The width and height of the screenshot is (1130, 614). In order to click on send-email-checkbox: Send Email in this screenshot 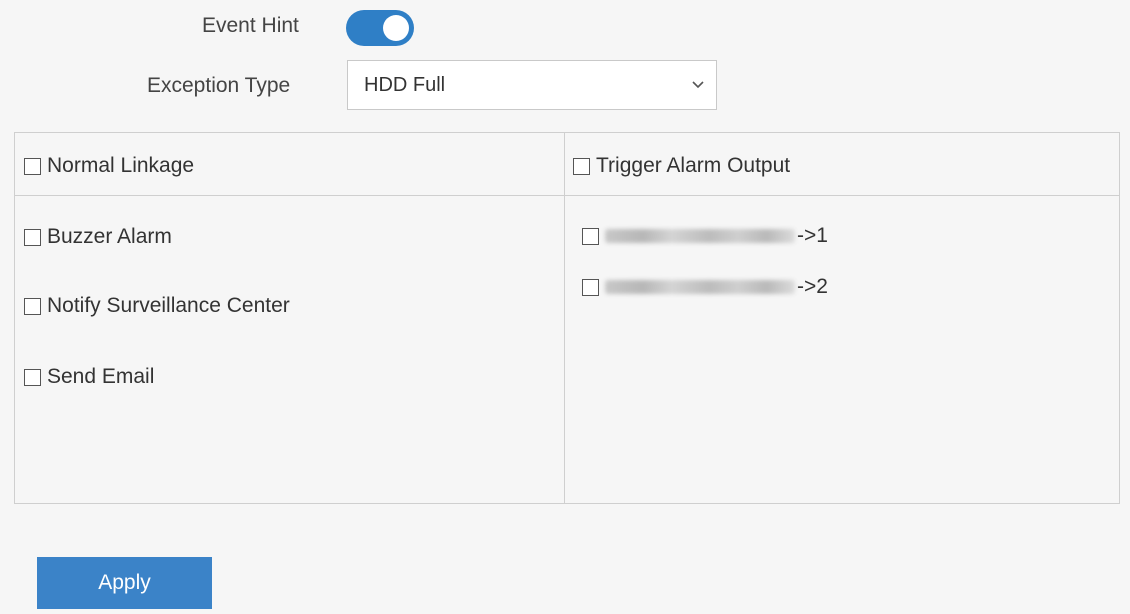, I will do `click(89, 377)`.